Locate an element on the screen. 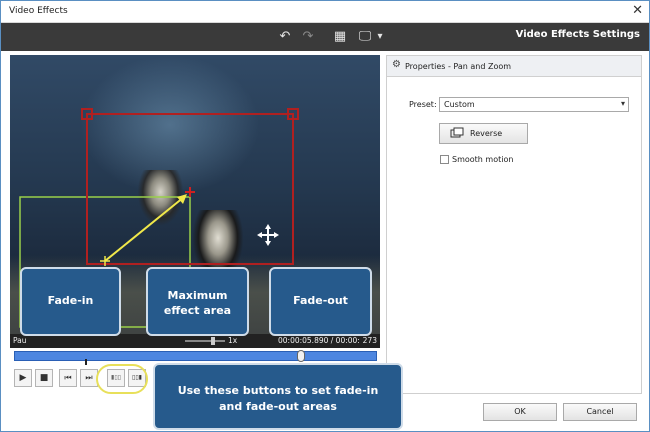  frame-readout: 273 is located at coordinates (369, 340).